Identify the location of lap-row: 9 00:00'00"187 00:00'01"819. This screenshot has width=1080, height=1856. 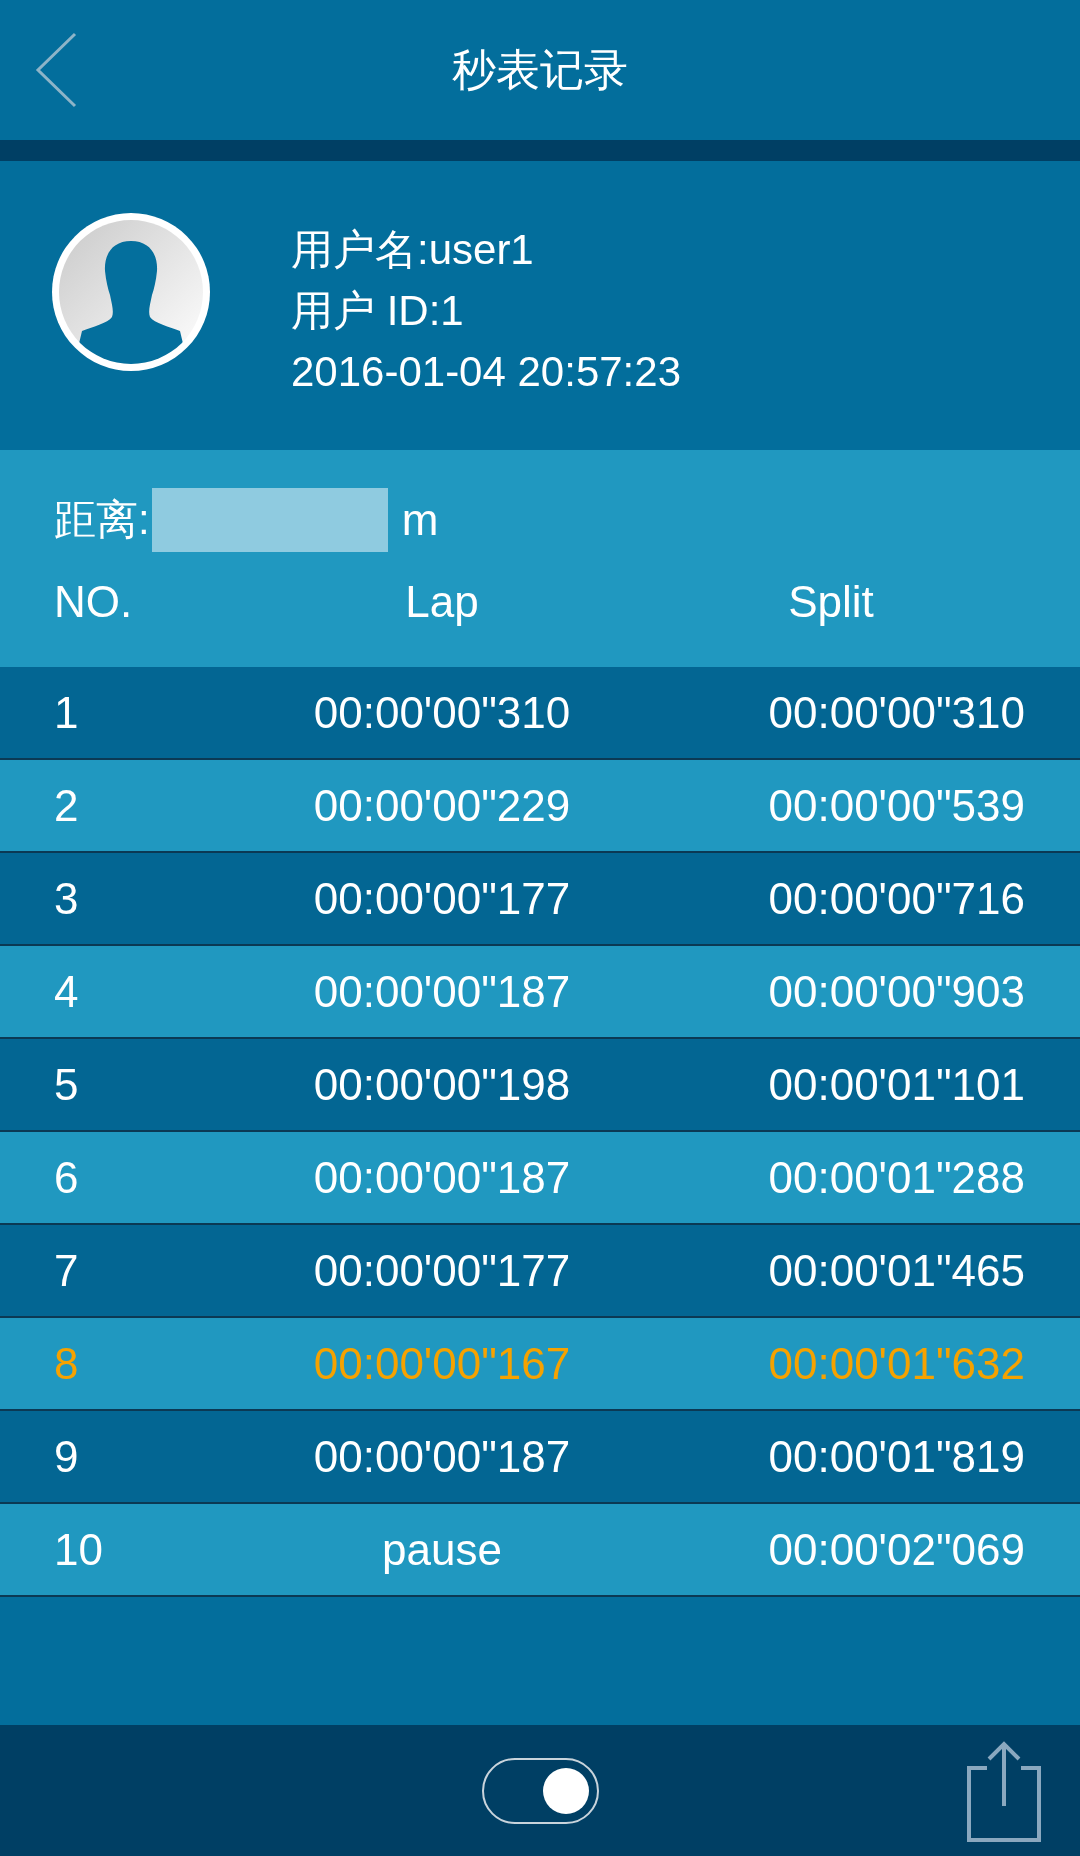
(540, 1457).